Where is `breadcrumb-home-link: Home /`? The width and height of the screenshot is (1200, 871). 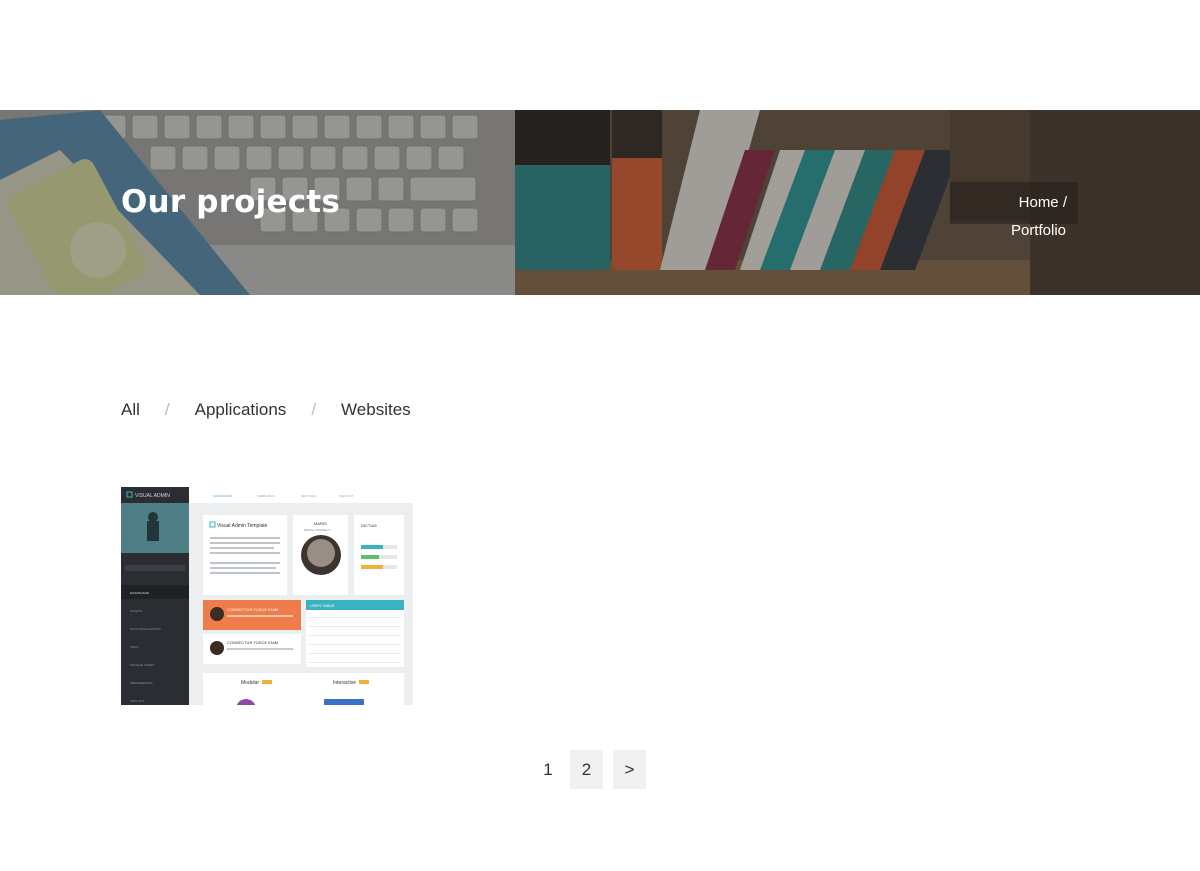
breadcrumb-home-link: Home / is located at coordinates (1043, 202).